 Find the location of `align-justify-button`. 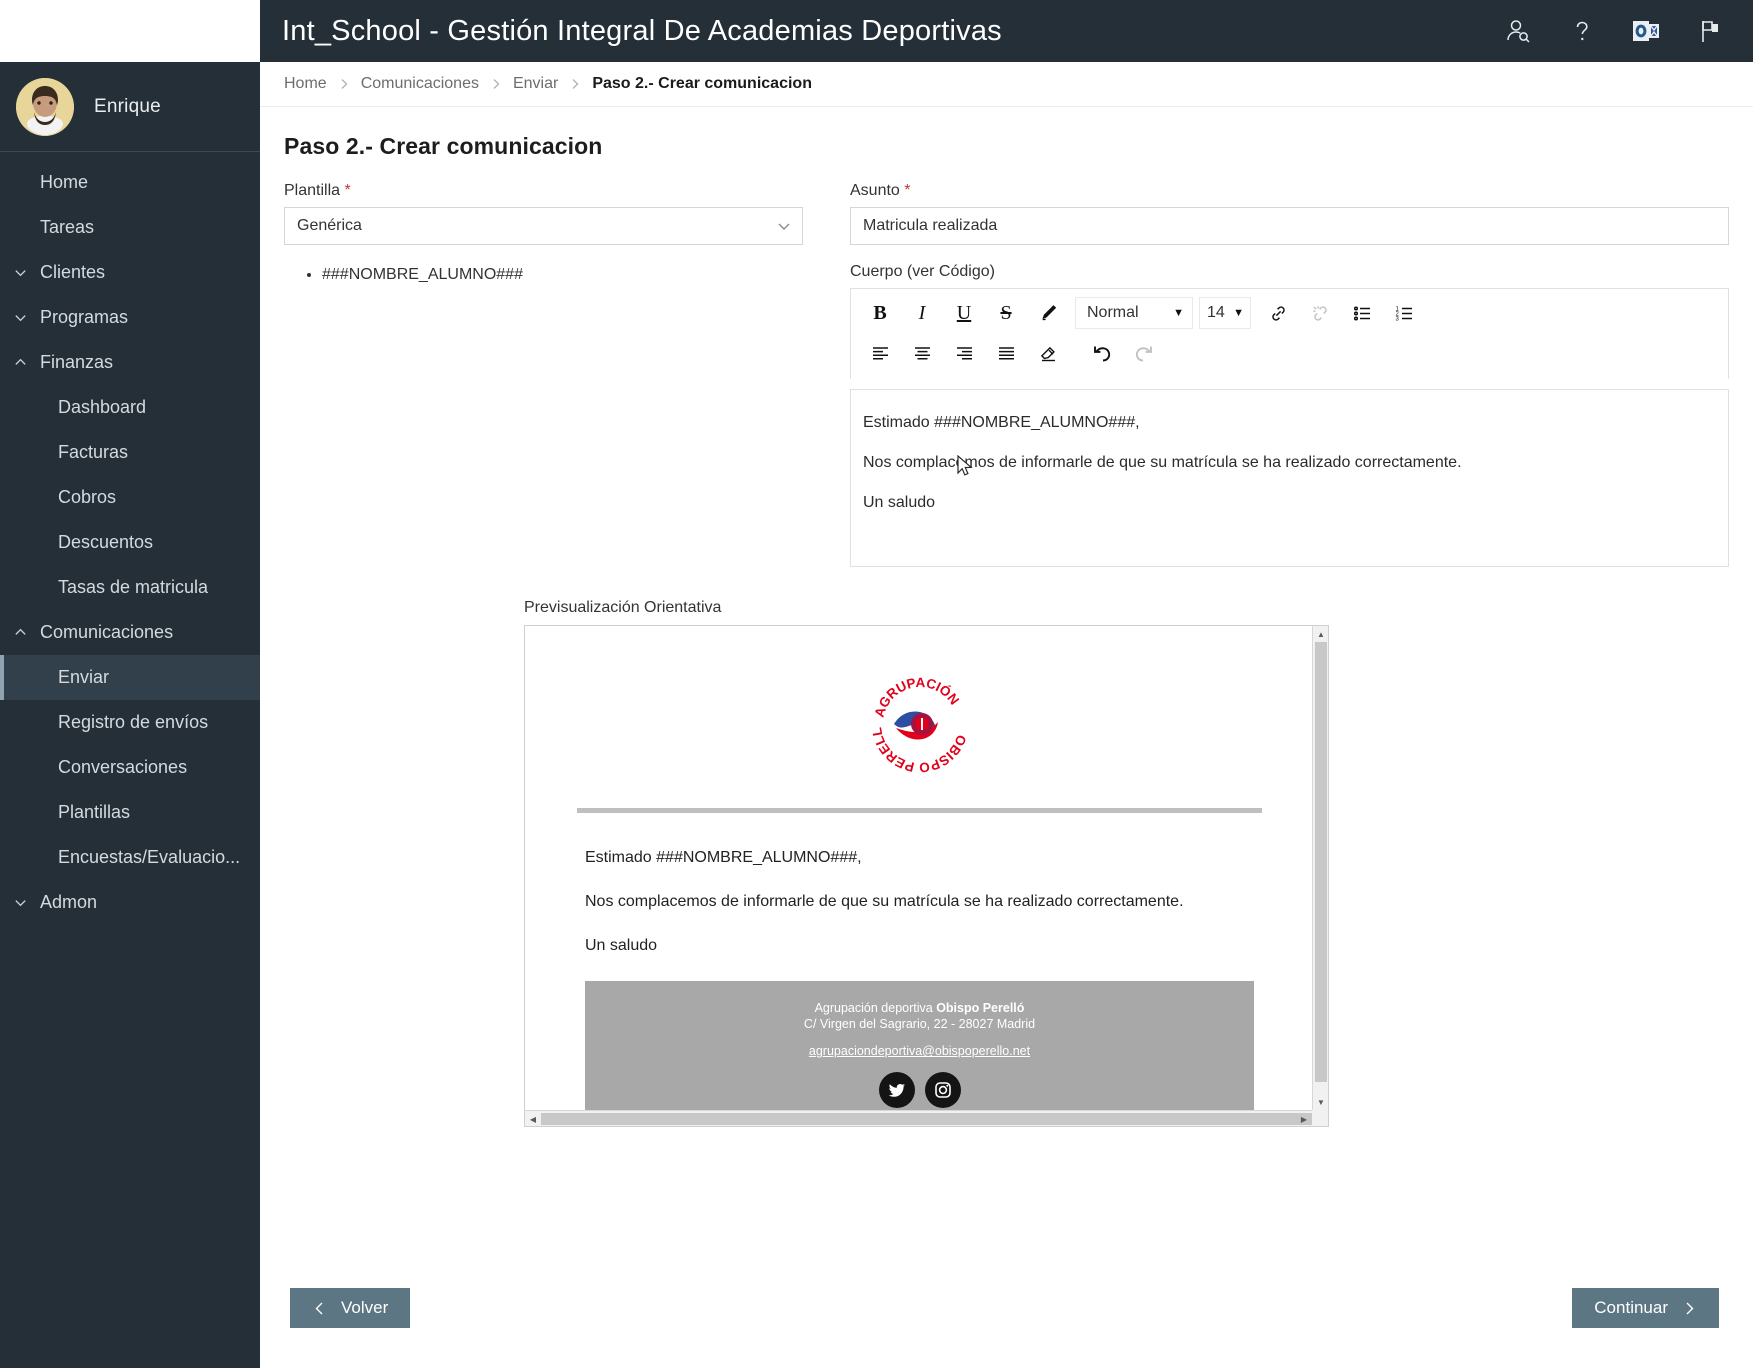

align-justify-button is located at coordinates (1006, 353).